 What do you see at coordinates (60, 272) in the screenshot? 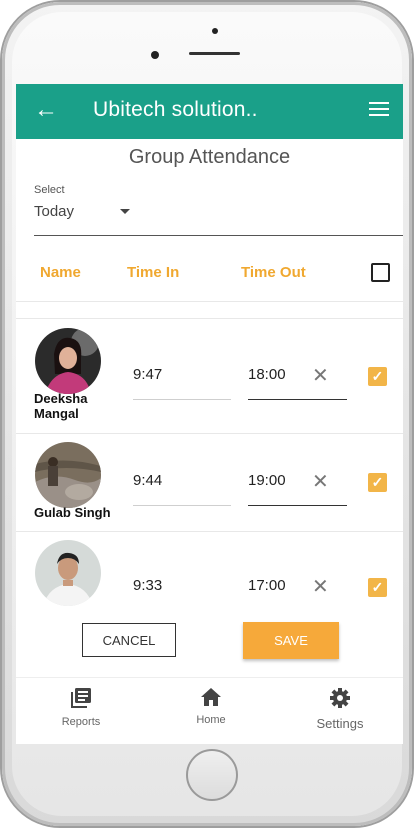
I see `column-header-name: Name` at bounding box center [60, 272].